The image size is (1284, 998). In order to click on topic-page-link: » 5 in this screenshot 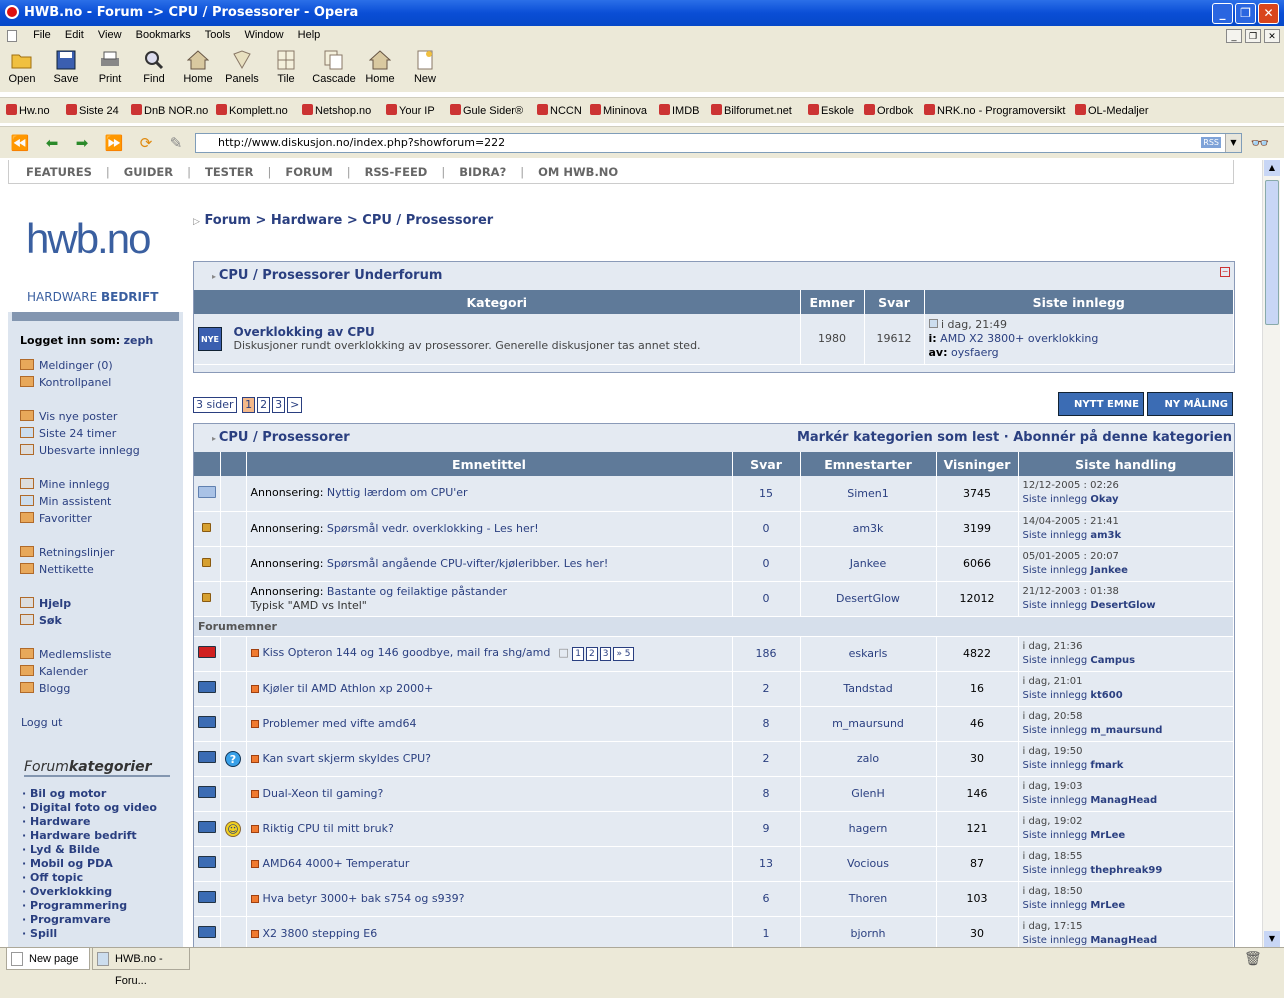, I will do `click(623, 654)`.